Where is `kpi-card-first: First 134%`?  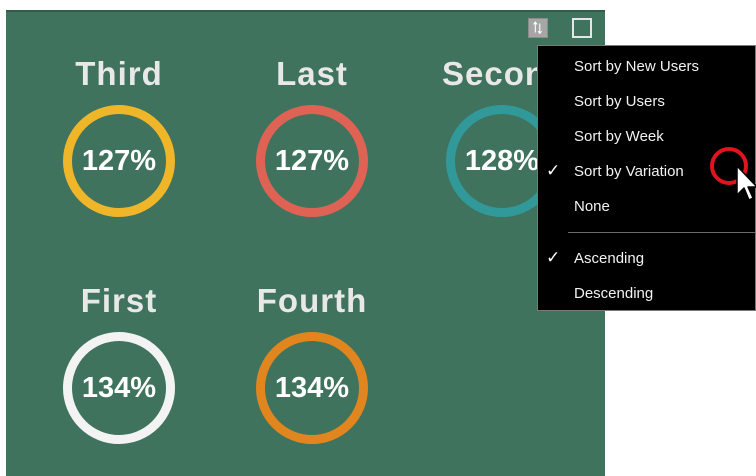
kpi-card-first: First 134% is located at coordinates (159, 377).